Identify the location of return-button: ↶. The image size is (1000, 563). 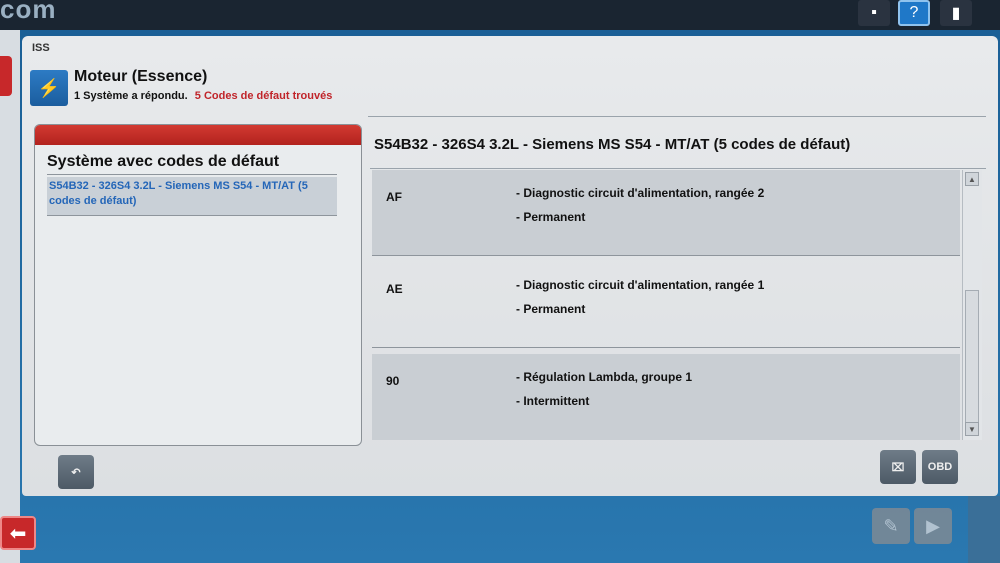
(76, 472).